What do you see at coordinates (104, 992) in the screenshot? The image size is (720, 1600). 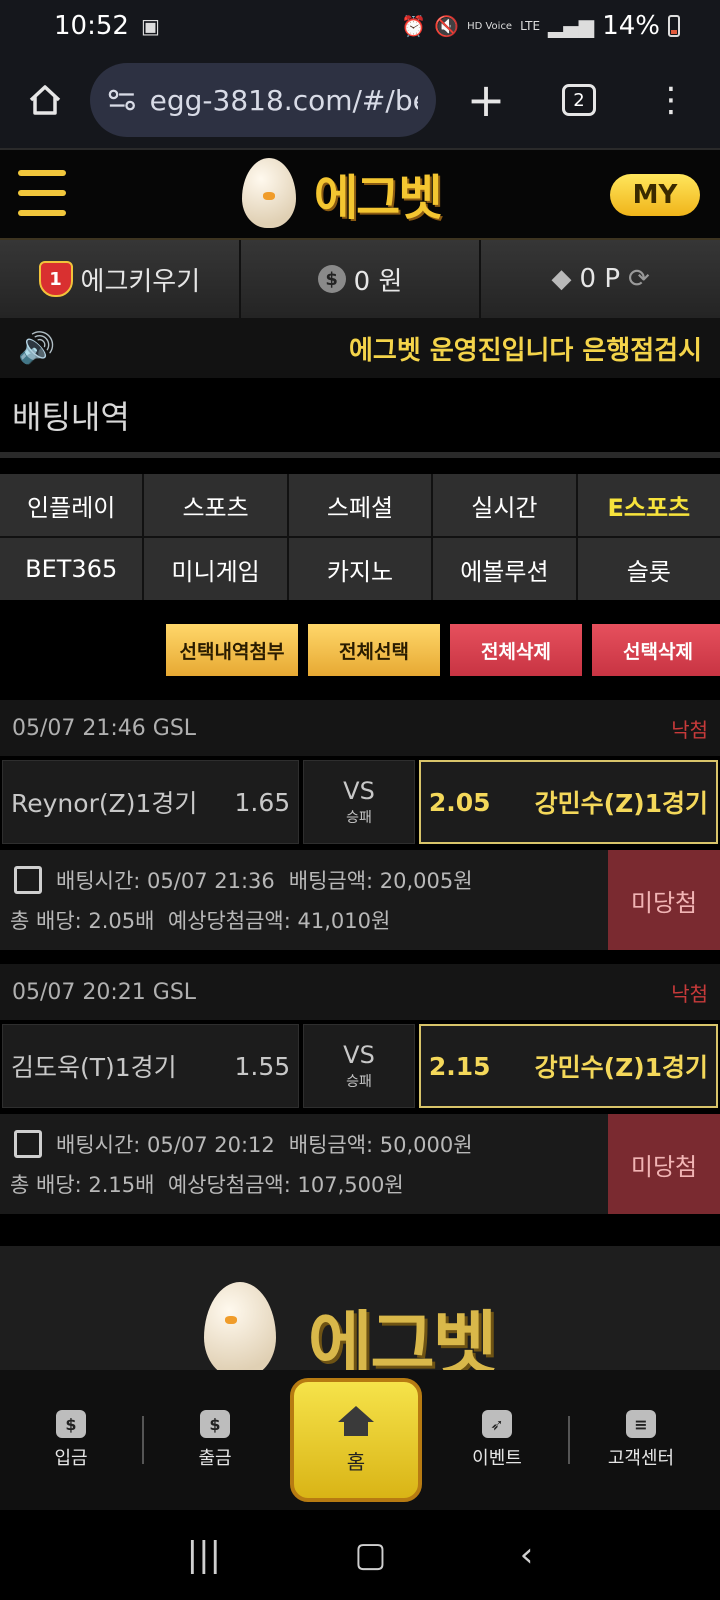 I see `bet-date-league: 05/07 20:21 GSL` at bounding box center [104, 992].